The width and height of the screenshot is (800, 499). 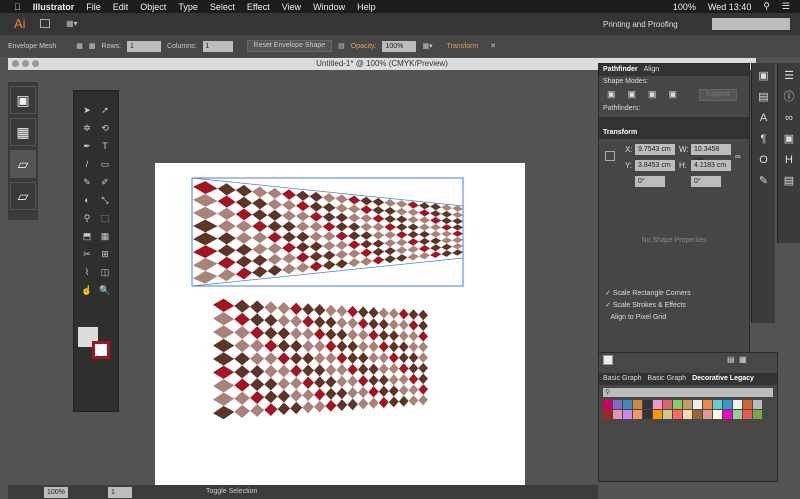 What do you see at coordinates (105, 254) in the screenshot?
I see `tool-icon: ⊞` at bounding box center [105, 254].